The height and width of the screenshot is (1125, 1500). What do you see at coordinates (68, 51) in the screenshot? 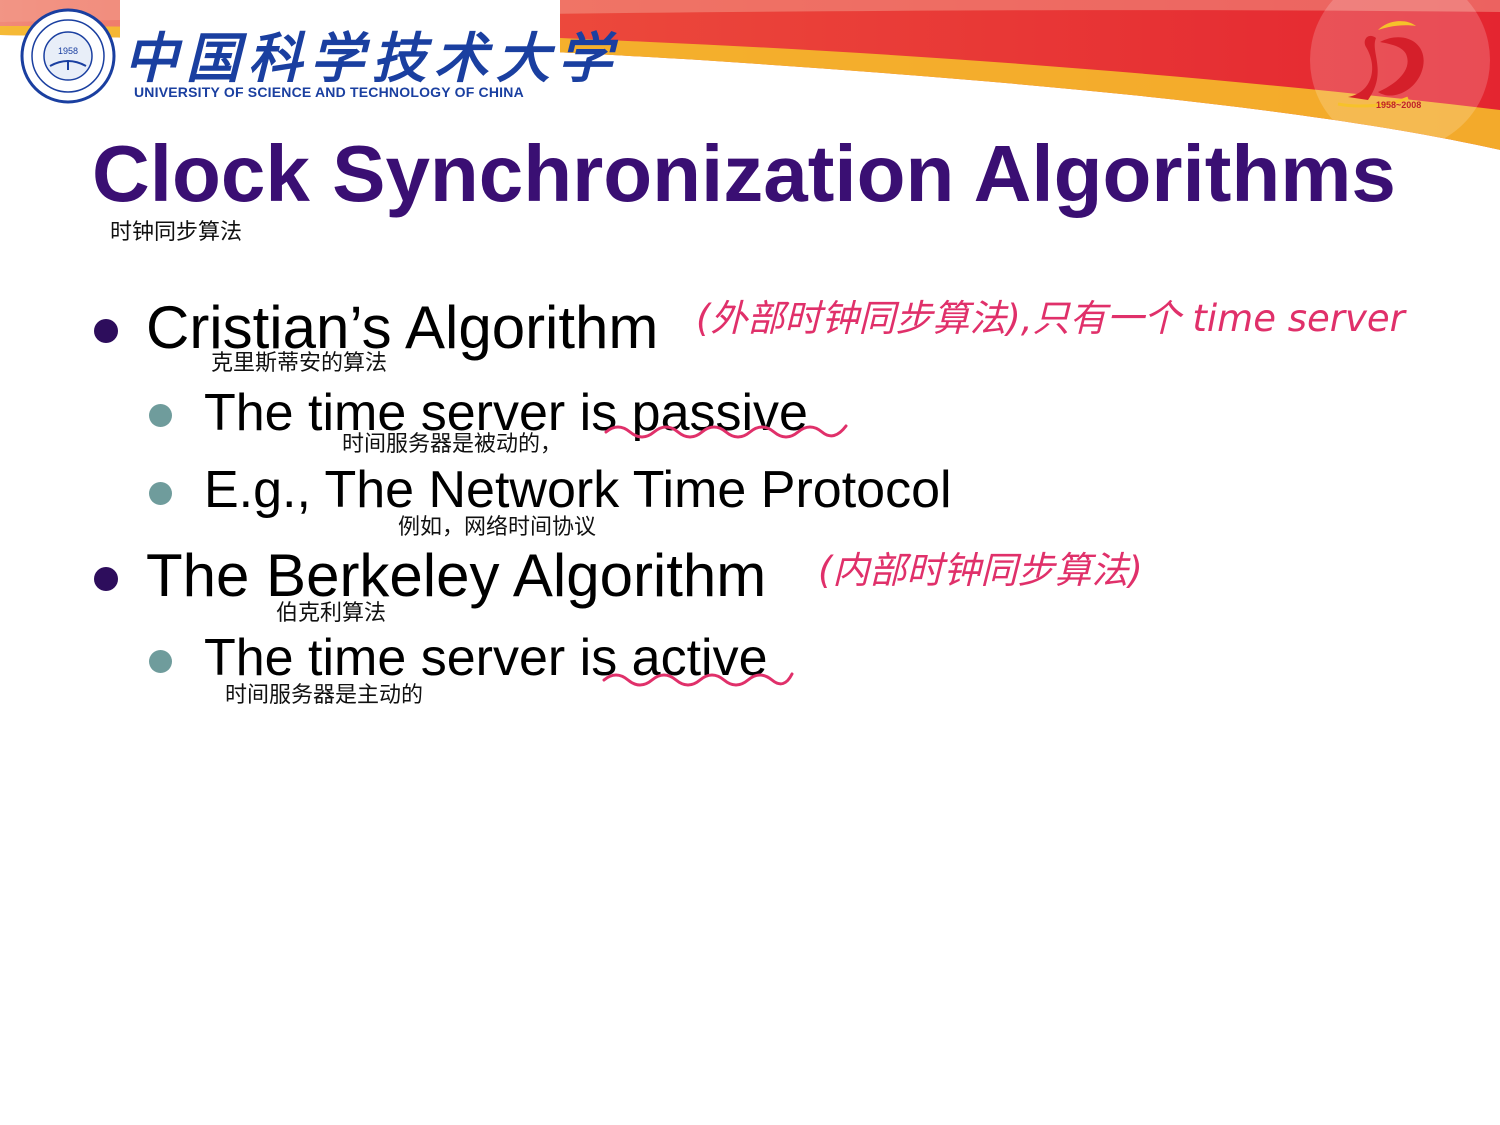
I see `svg-text: 1958` at bounding box center [68, 51].